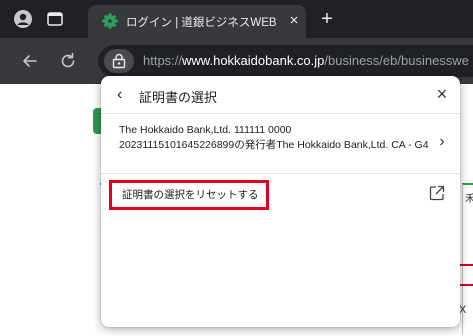 The height and width of the screenshot is (336, 473). I want to click on tab-close-button: ×, so click(294, 21).